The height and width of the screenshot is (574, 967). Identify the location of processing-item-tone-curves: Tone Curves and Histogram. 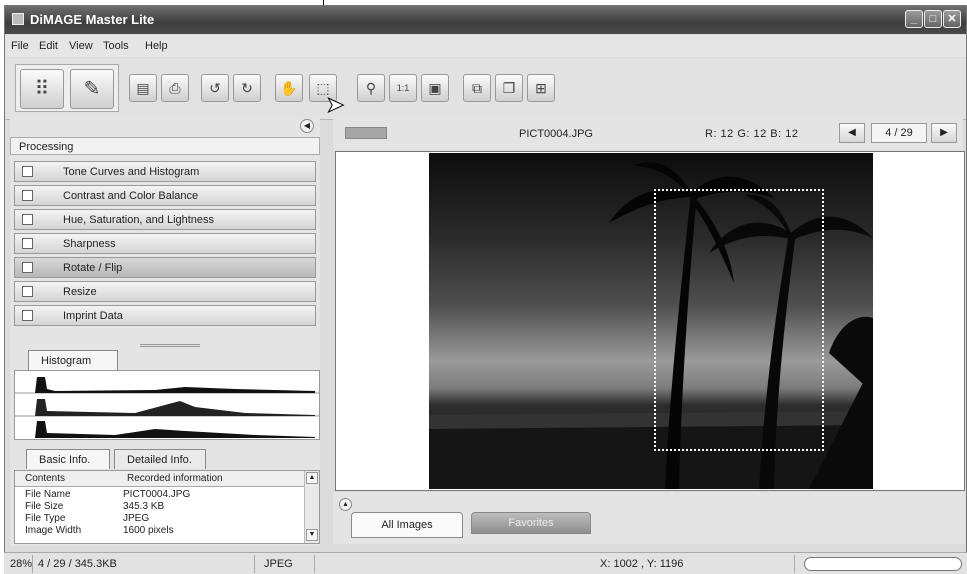
(165, 171).